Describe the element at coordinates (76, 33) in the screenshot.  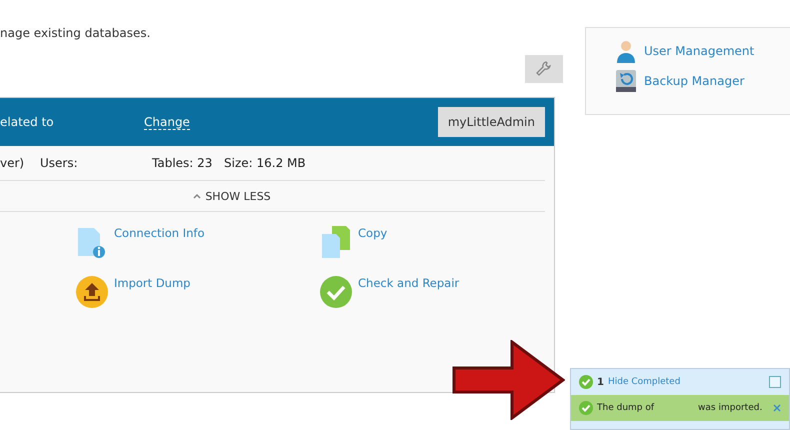
I see `description-text: nage existing databases.` at that location.